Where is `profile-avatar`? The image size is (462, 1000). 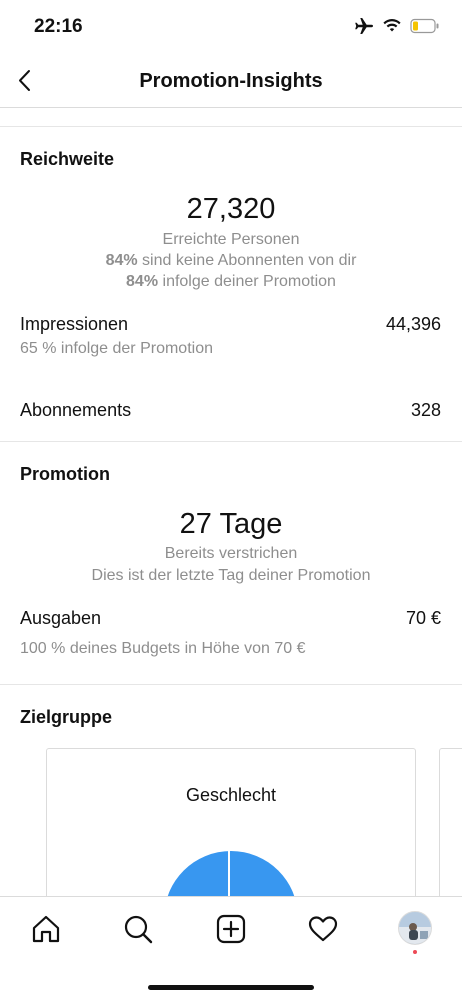
profile-avatar is located at coordinates (415, 928).